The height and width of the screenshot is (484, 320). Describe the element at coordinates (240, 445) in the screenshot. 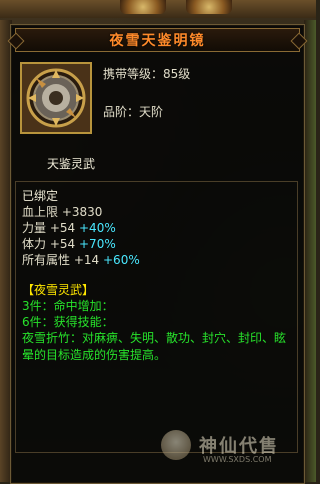

I see `watermark: 神仙代售 WWW.SXDS.COM` at that location.